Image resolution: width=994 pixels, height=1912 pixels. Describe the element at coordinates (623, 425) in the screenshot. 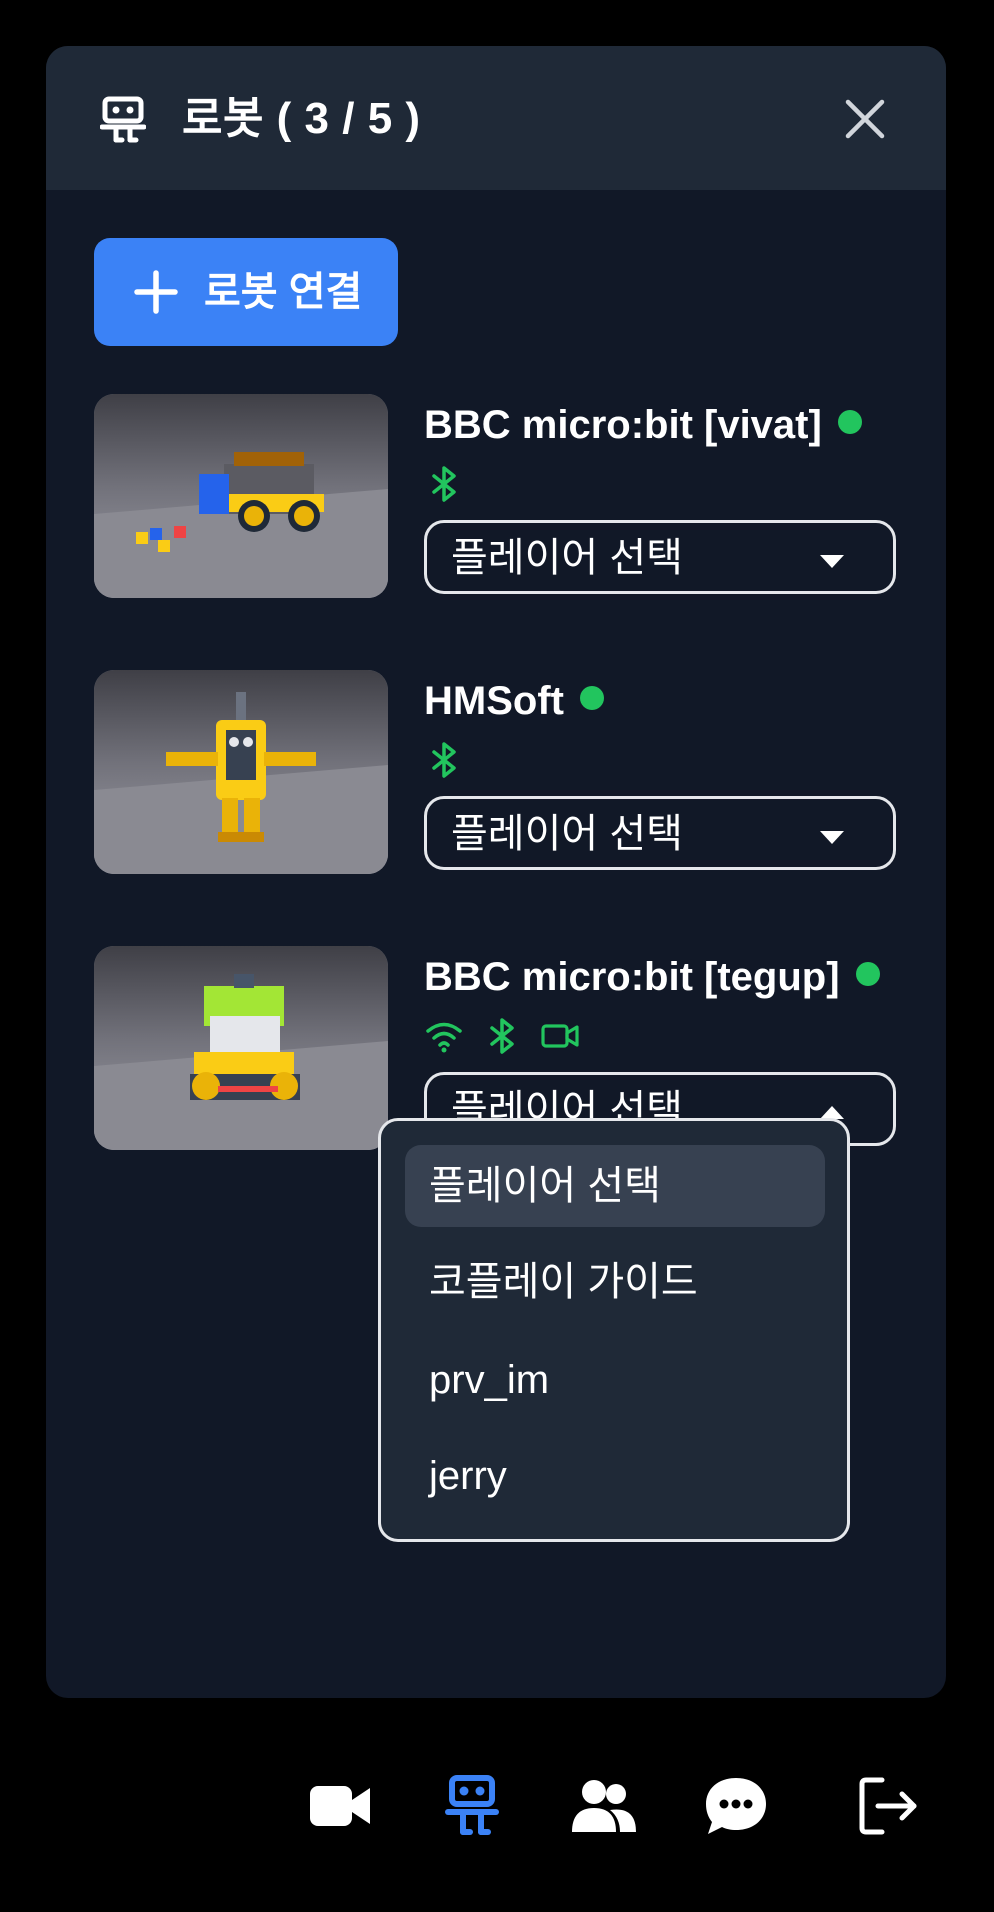

I see `robot-name-text: BBC micro:bit [vivat]` at that location.